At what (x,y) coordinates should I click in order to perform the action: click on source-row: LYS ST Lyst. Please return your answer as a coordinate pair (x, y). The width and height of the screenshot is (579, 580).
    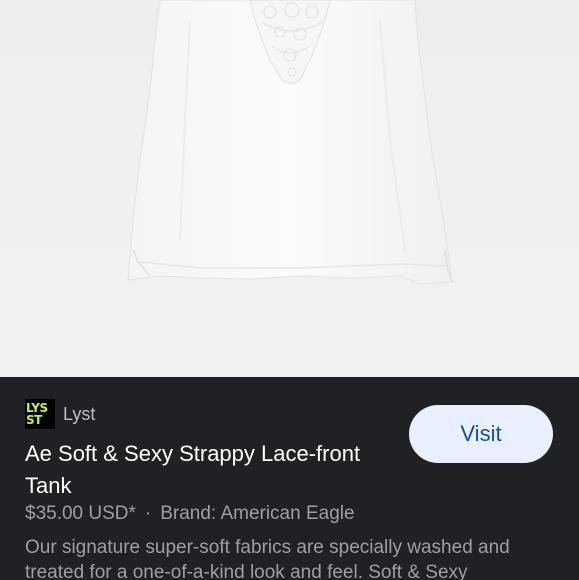
    Looking at the image, I should click on (60, 414).